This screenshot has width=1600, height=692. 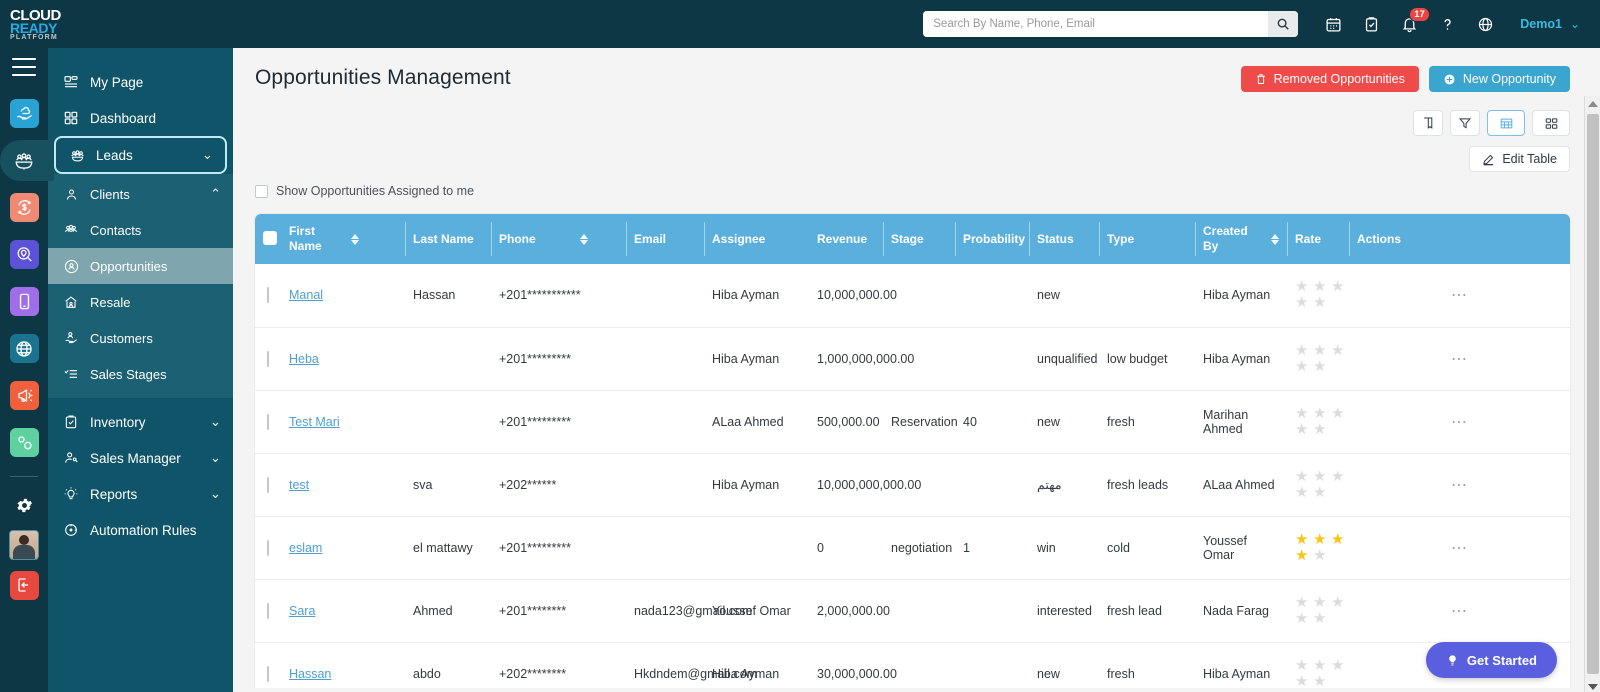 What do you see at coordinates (305, 548) in the screenshot?
I see `first-name-link: eslam` at bounding box center [305, 548].